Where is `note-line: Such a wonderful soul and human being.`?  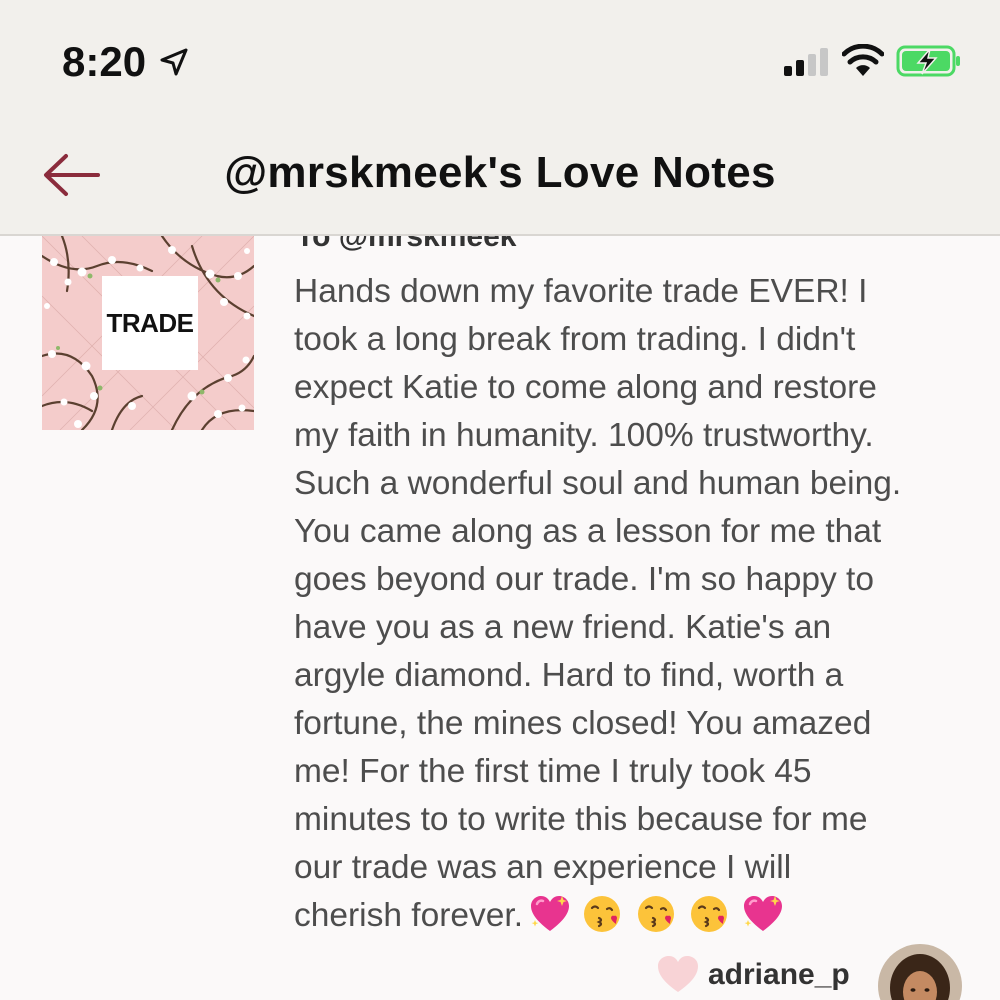 note-line: Such a wonderful soul and human being. is located at coordinates (598, 483).